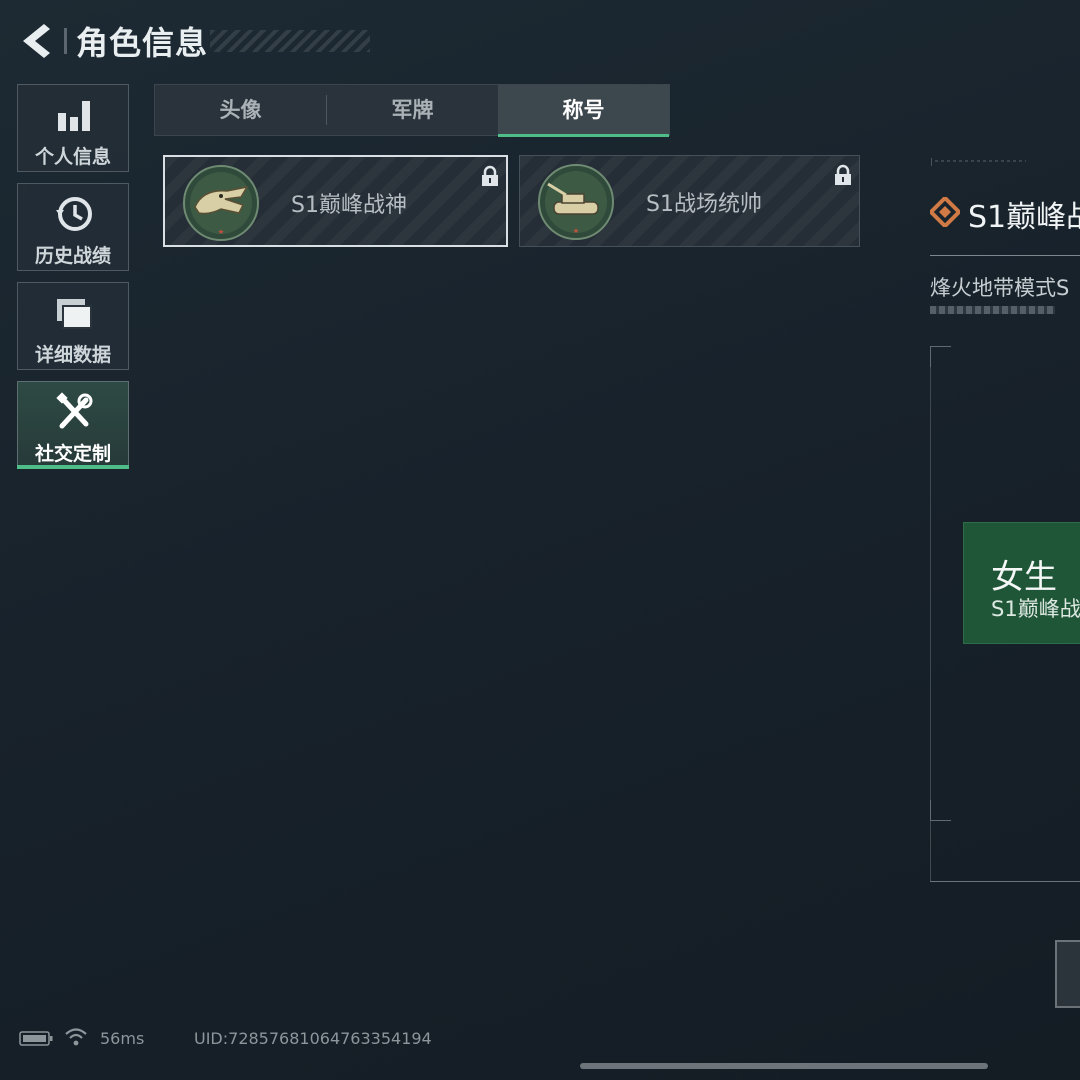 This screenshot has width=1080, height=1080. I want to click on sidebar-item-social-custom: 社交定制, so click(73, 425).